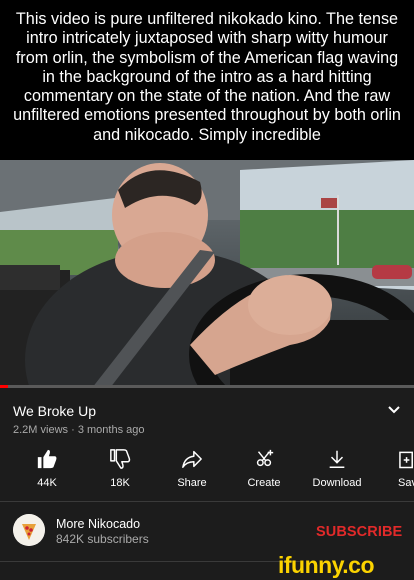 Image resolution: width=414 pixels, height=580 pixels. I want to click on like-count: 44K, so click(47, 483).